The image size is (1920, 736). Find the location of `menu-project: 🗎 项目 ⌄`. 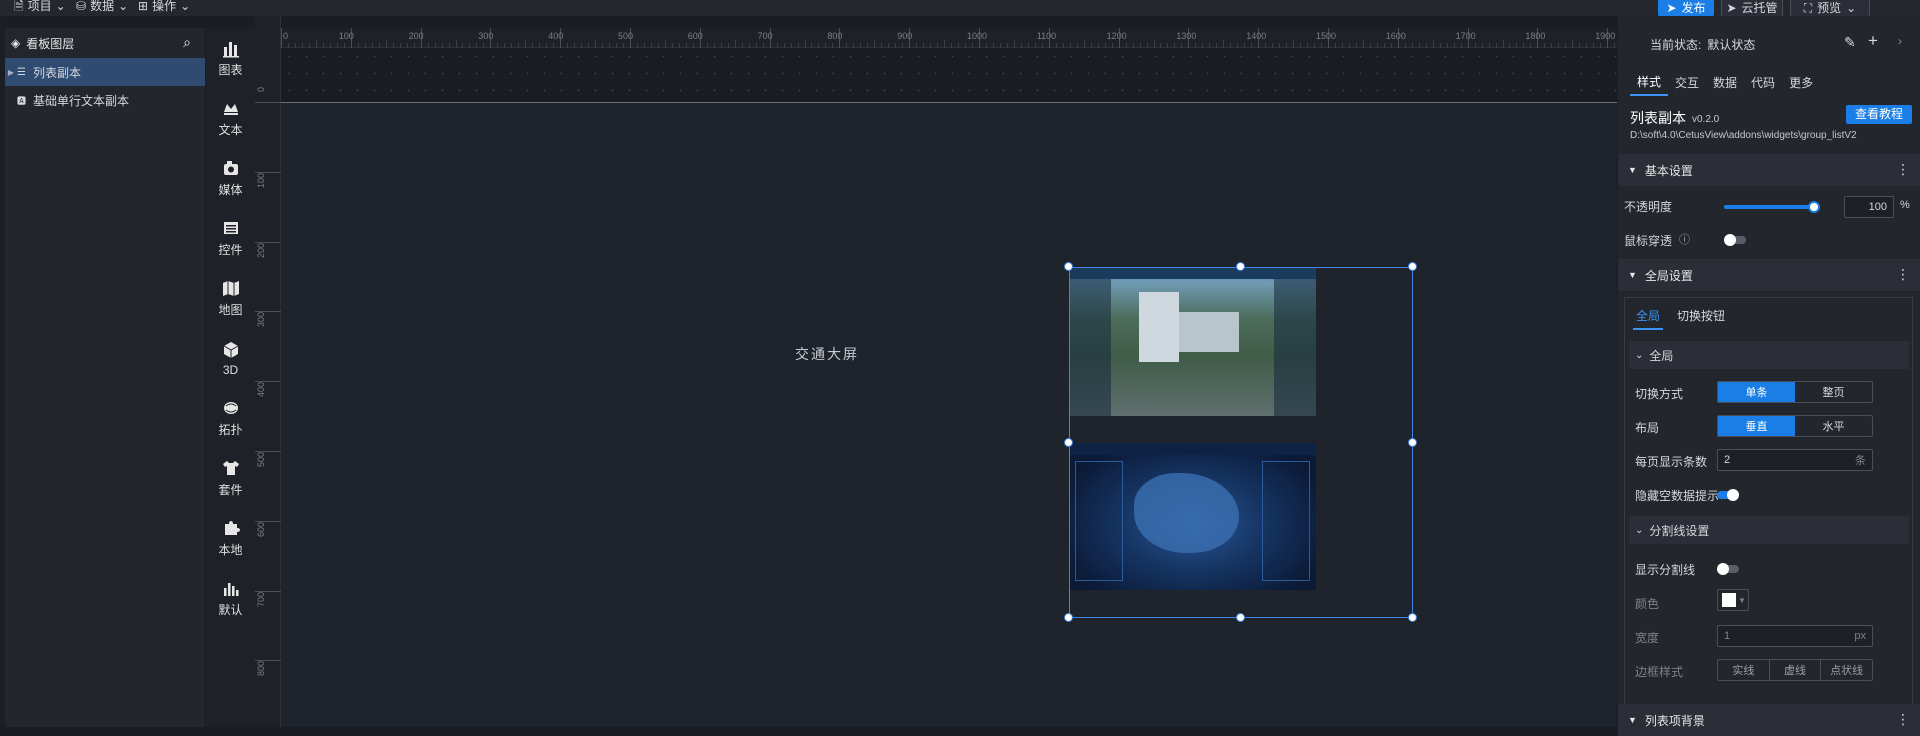

menu-project: 🗎 项目 ⌄ is located at coordinates (40, 6).